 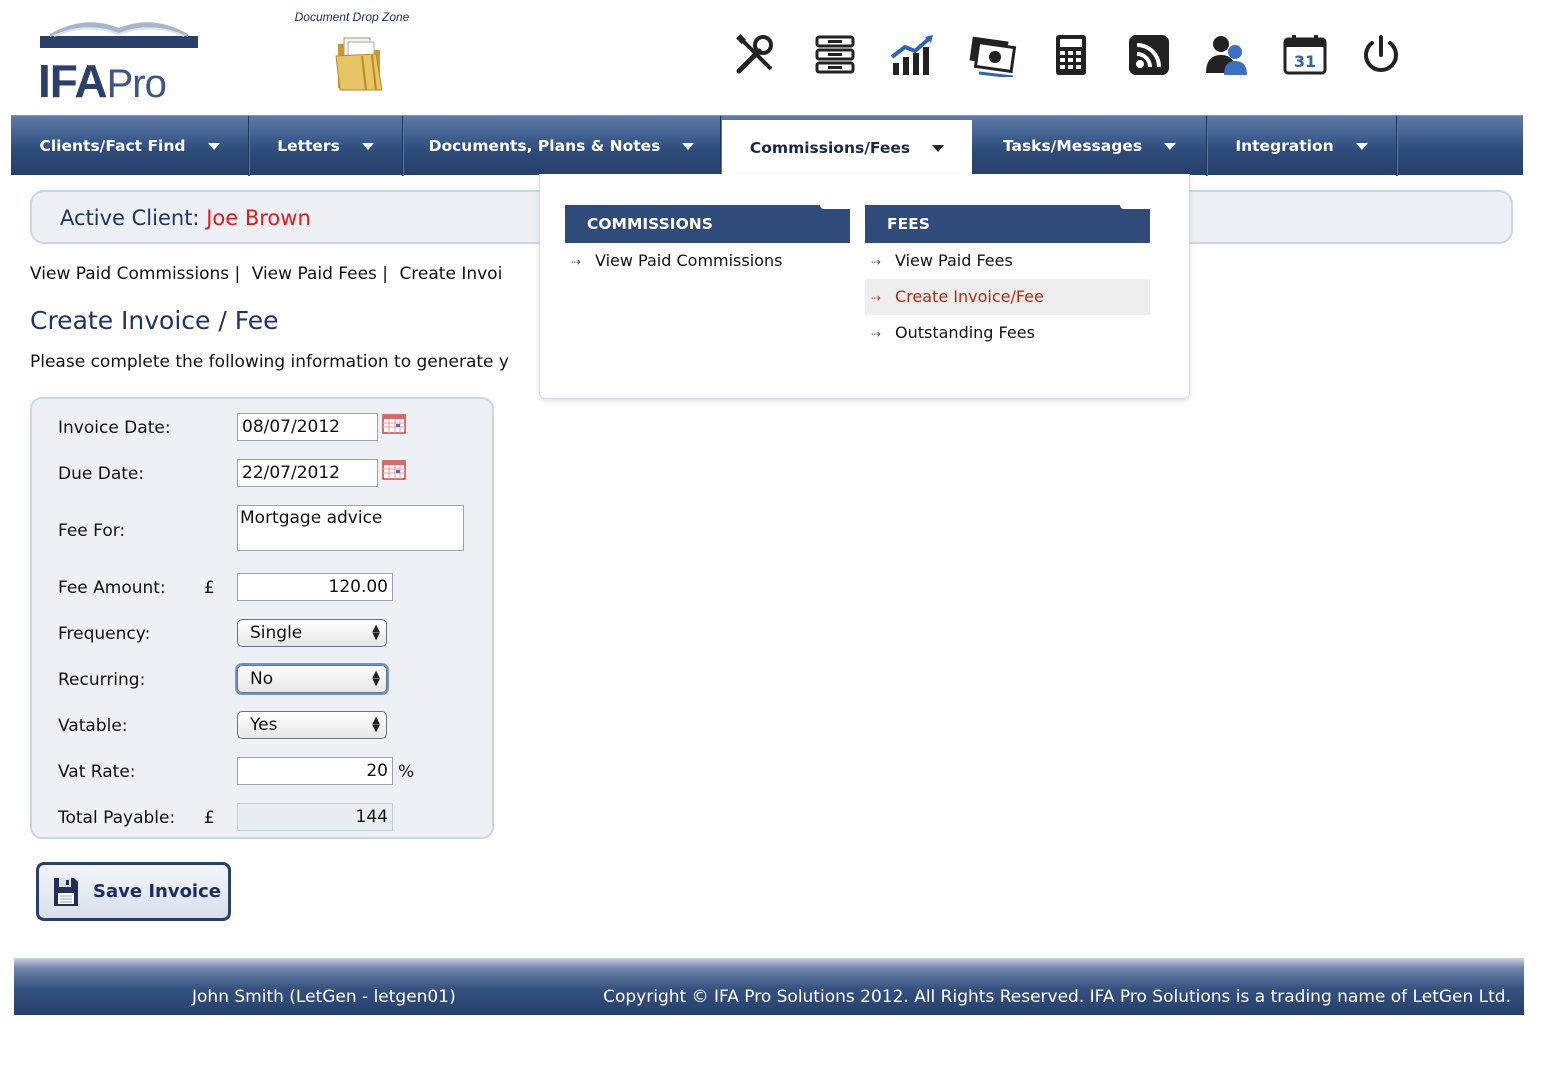 I want to click on nav-commissions-fees: Commissions/Fees, so click(x=847, y=148).